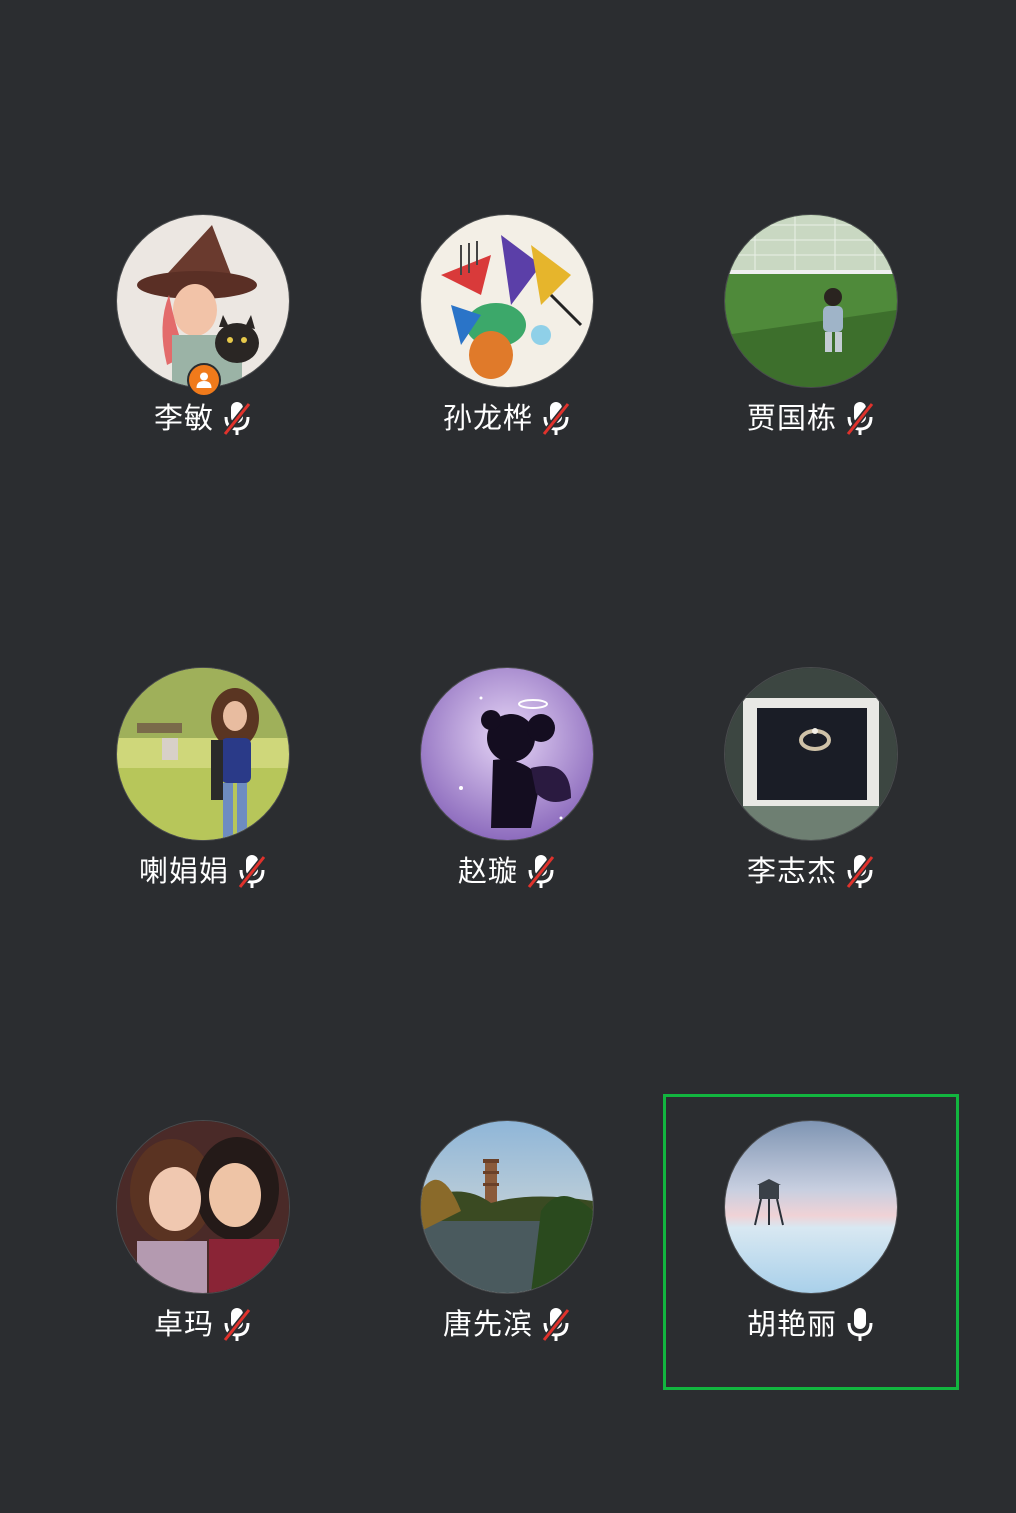 This screenshot has height=1513, width=1016. What do you see at coordinates (183, 418) in the screenshot?
I see `participant-name: 李敏` at bounding box center [183, 418].